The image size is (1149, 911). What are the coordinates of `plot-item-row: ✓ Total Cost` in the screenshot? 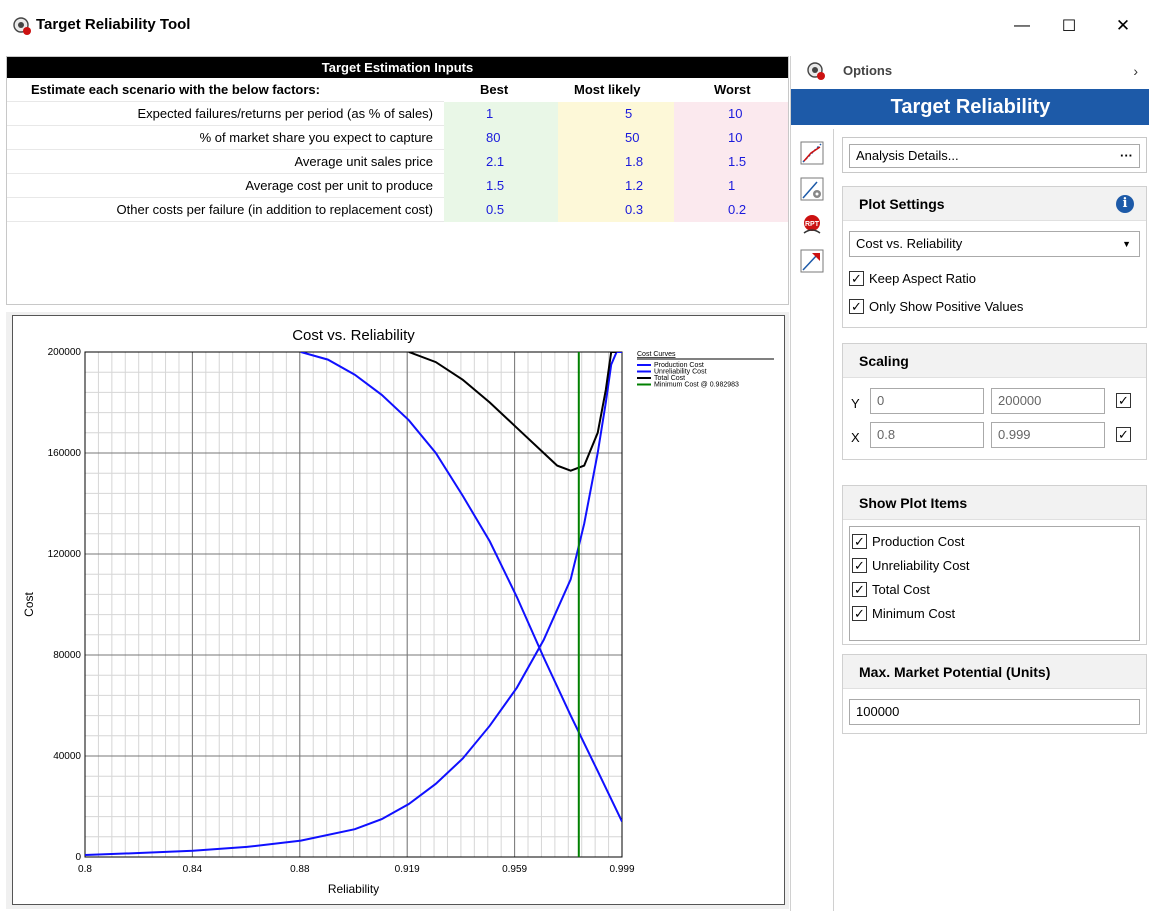 It's located at (891, 589).